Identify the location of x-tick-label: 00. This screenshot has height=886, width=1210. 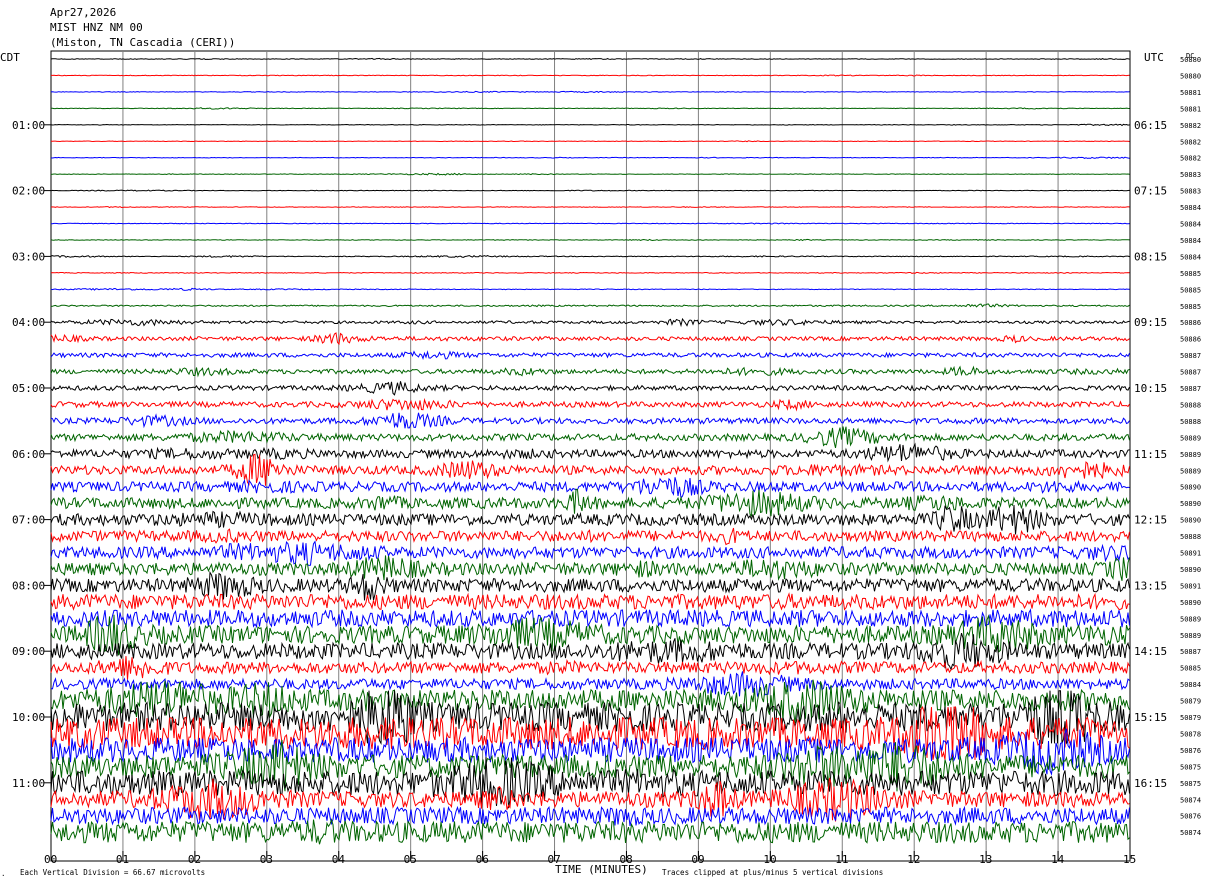
(50, 859).